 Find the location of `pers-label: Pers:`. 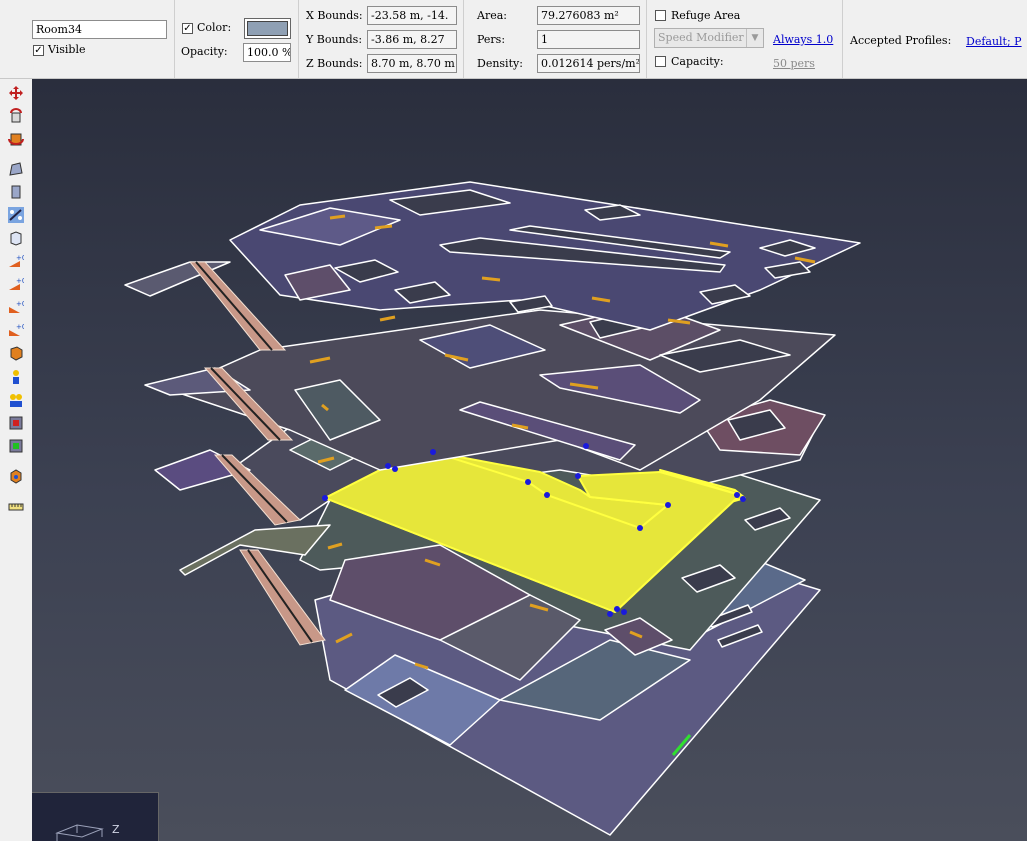

pers-label: Pers: is located at coordinates (491, 39).